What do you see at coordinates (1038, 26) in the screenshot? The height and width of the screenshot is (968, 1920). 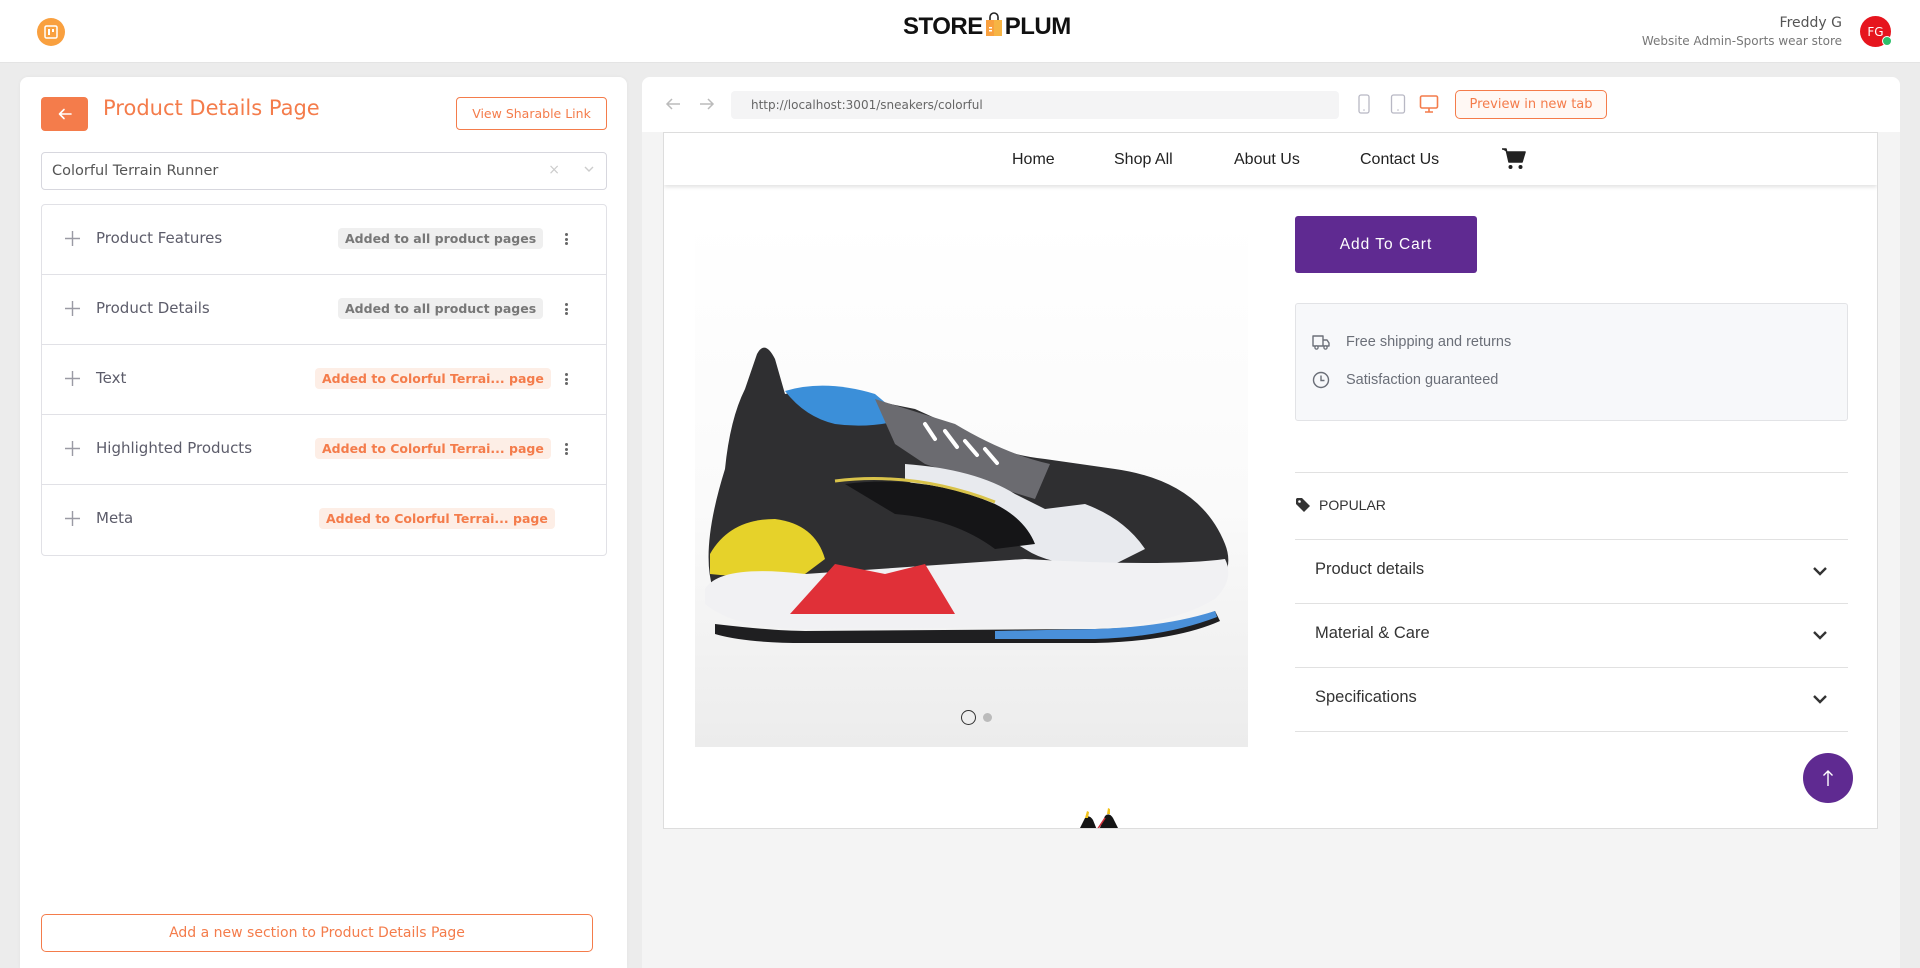 I see `logo-text-right: PLUM` at bounding box center [1038, 26].